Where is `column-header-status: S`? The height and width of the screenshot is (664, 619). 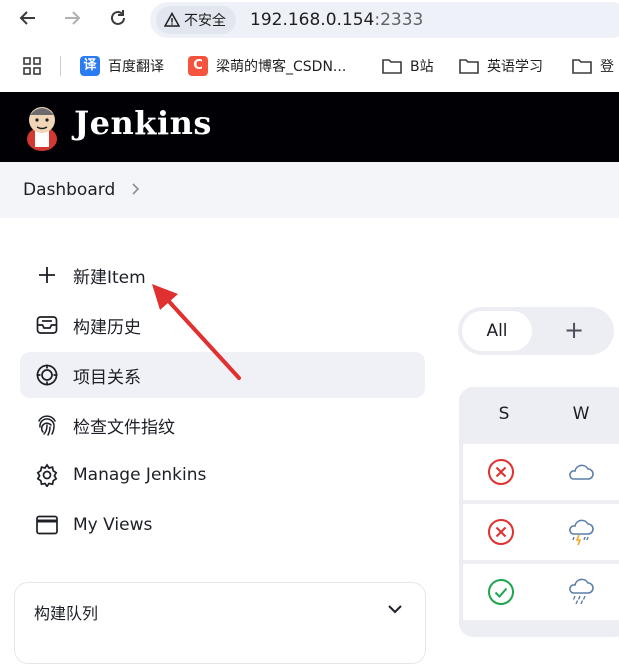
column-header-status: S is located at coordinates (504, 414).